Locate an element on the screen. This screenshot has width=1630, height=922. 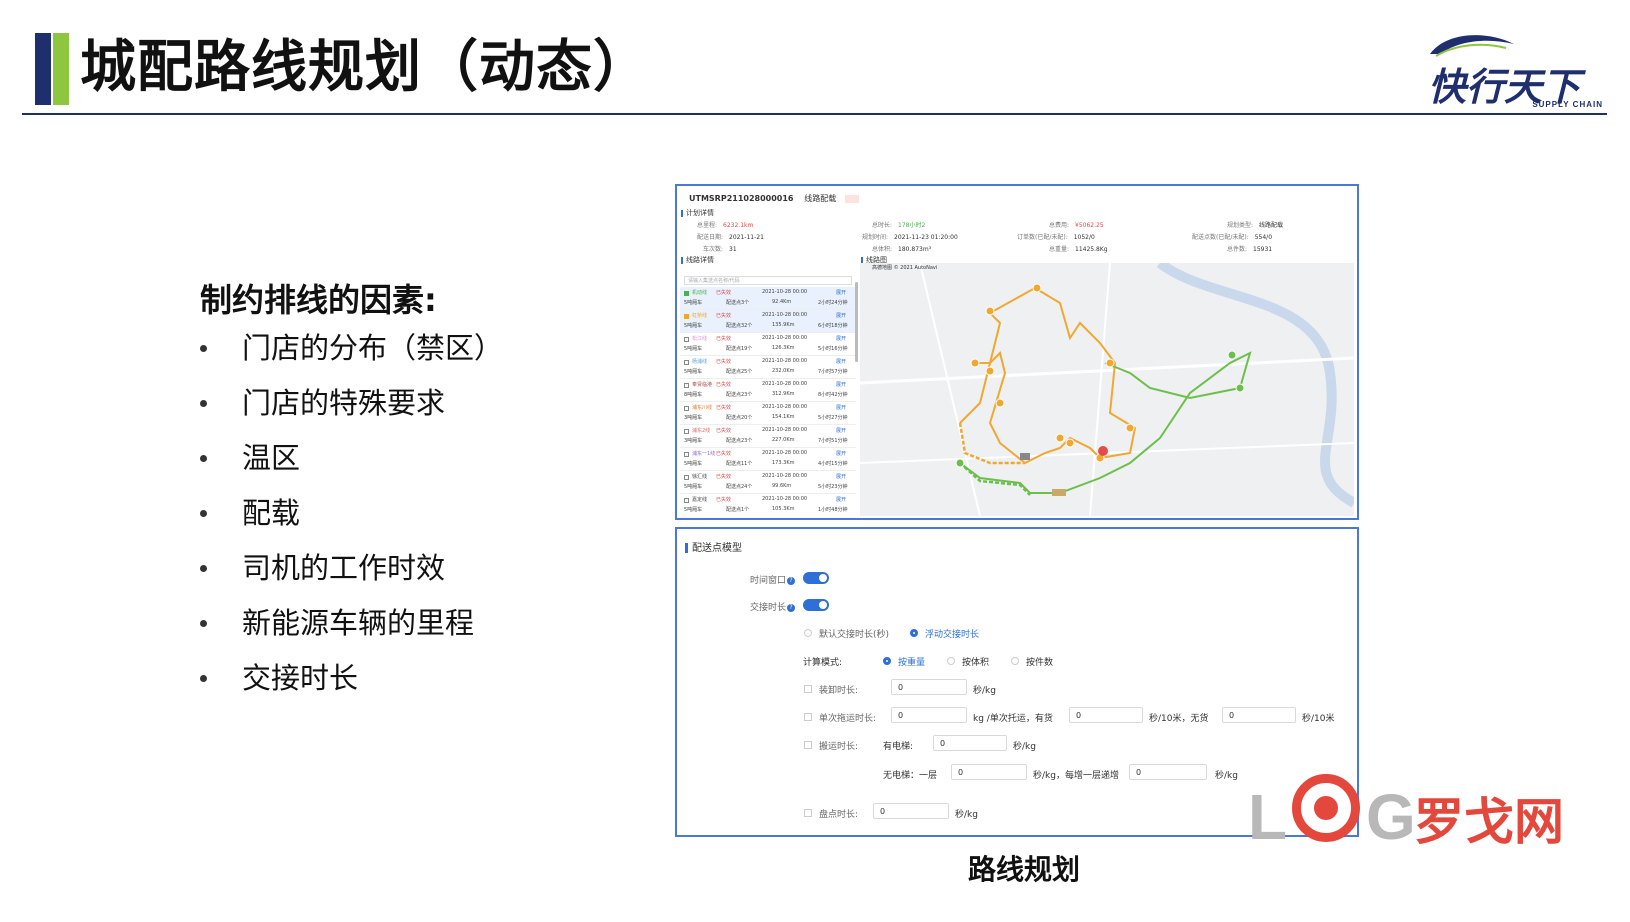
info-points: 配送点数(已配/未配): 554/0 is located at coordinates (1232, 237).